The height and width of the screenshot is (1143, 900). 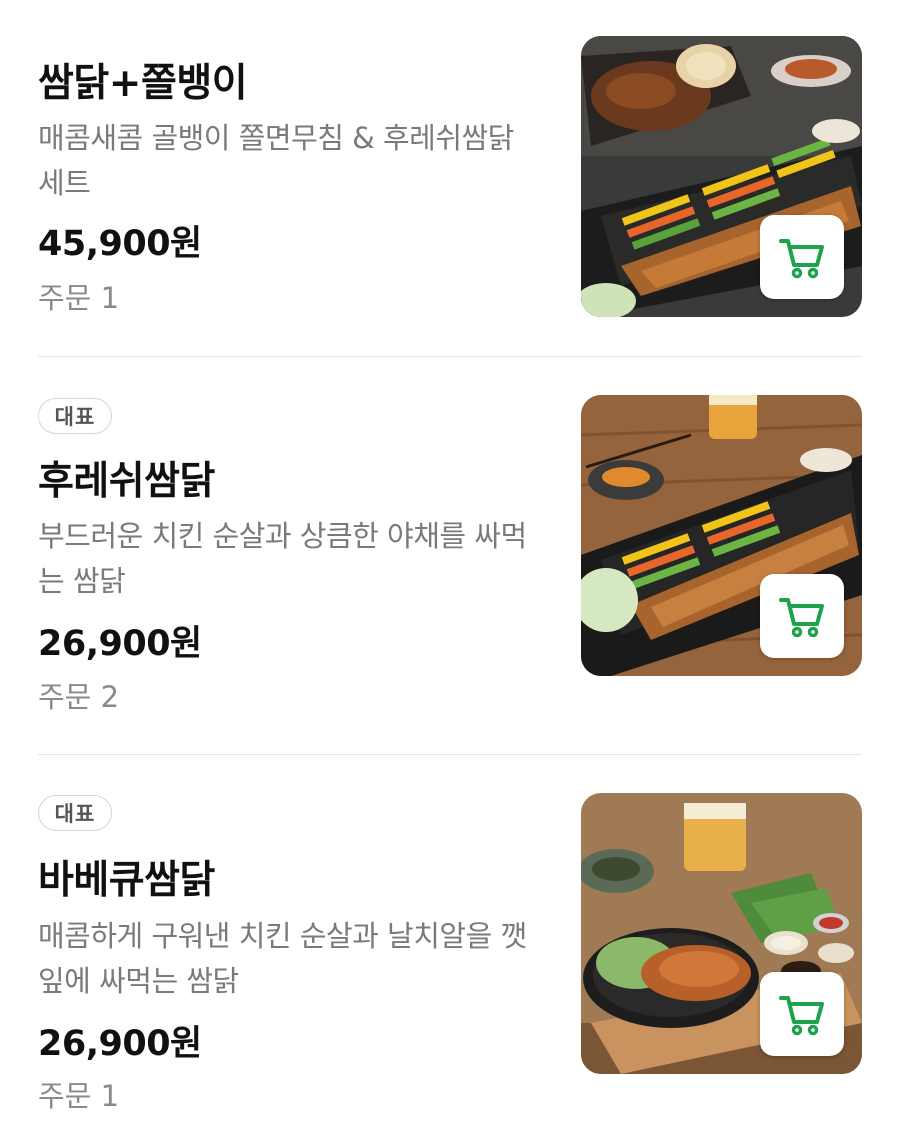 I want to click on menu-item-description: 매콤하게 구워낸 치킨 순살과 날치알을 깻잎에 싸먹는 쌈닭, so click(x=282, y=958).